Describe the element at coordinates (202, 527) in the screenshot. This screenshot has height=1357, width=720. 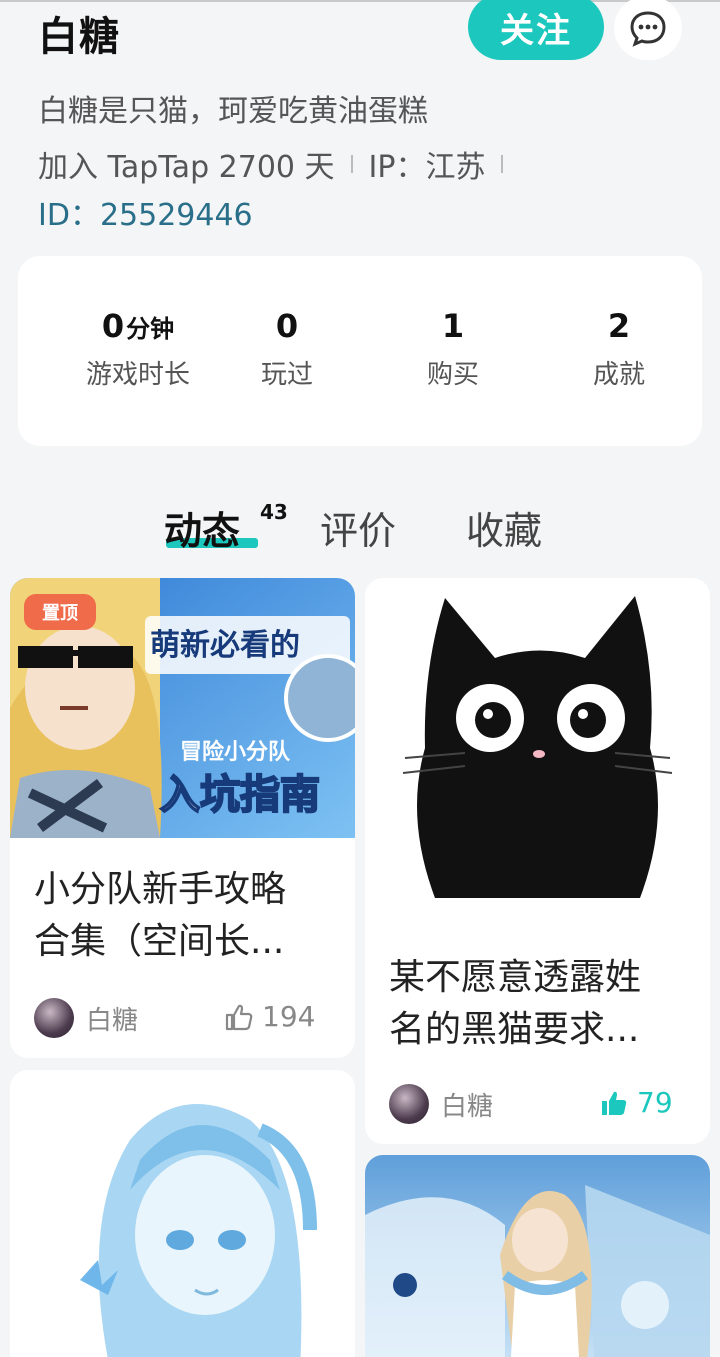
I see `tab-feed: 动态` at that location.